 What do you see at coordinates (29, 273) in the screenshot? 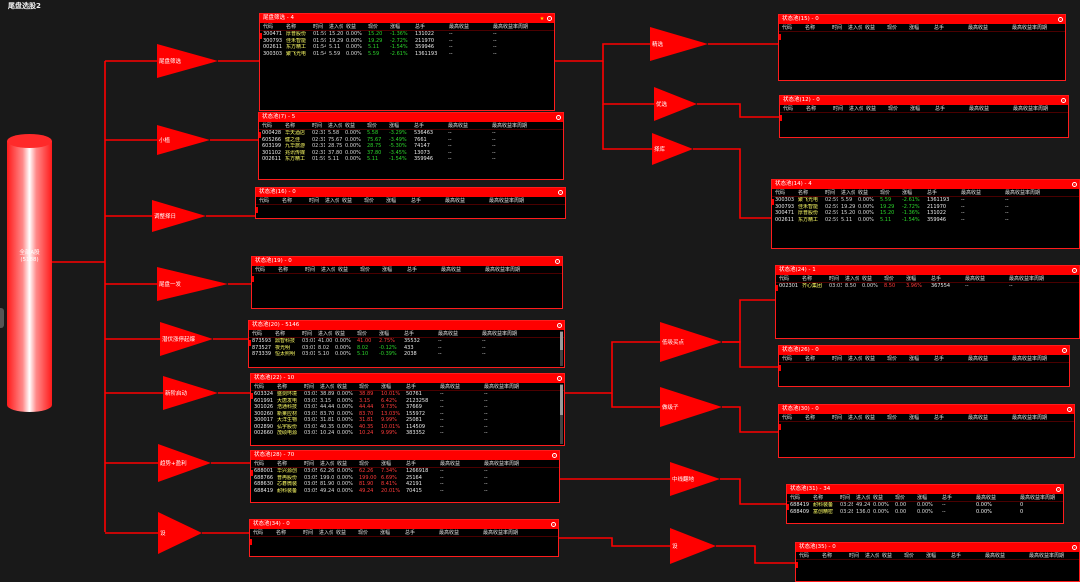
I see `root-cylinder` at bounding box center [29, 273].